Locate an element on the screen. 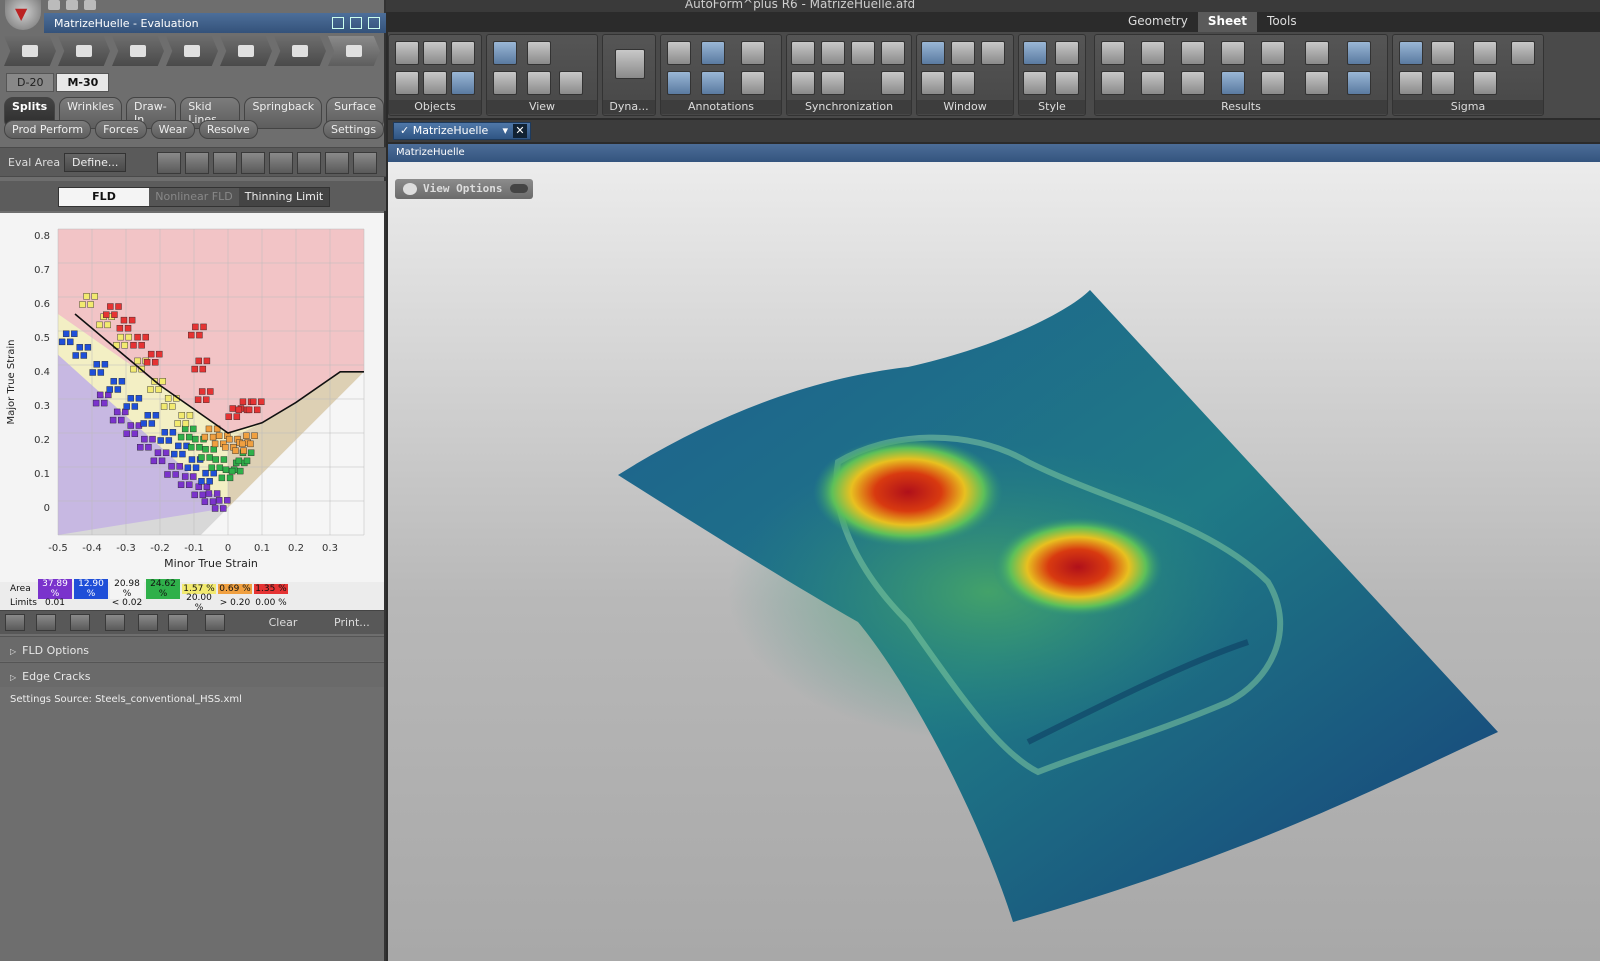  ellipse-outline-icon is located at coordinates (1153, 83).